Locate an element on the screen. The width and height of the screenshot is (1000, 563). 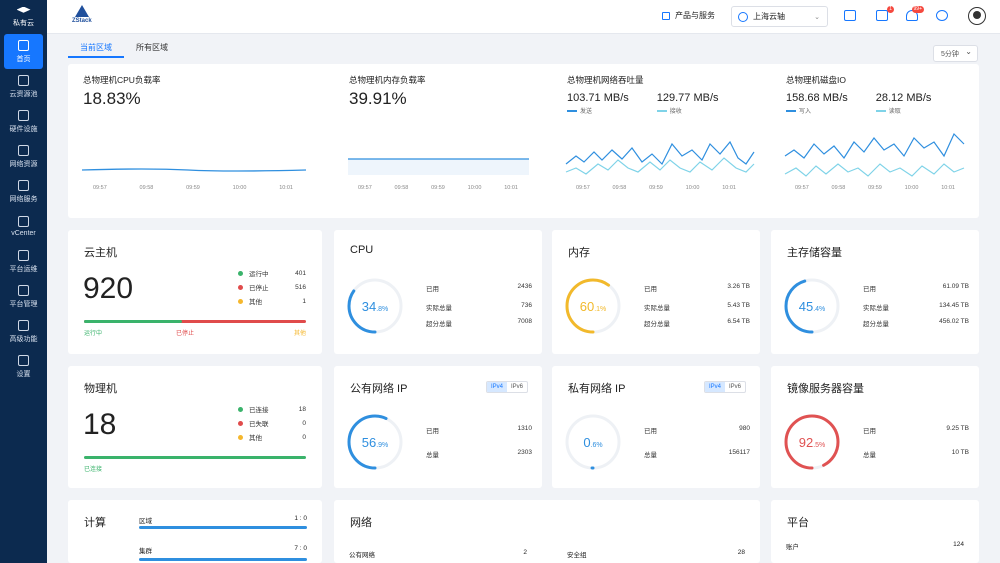
sidebar-item-4: 网络服务 is located at coordinates (23, 191).